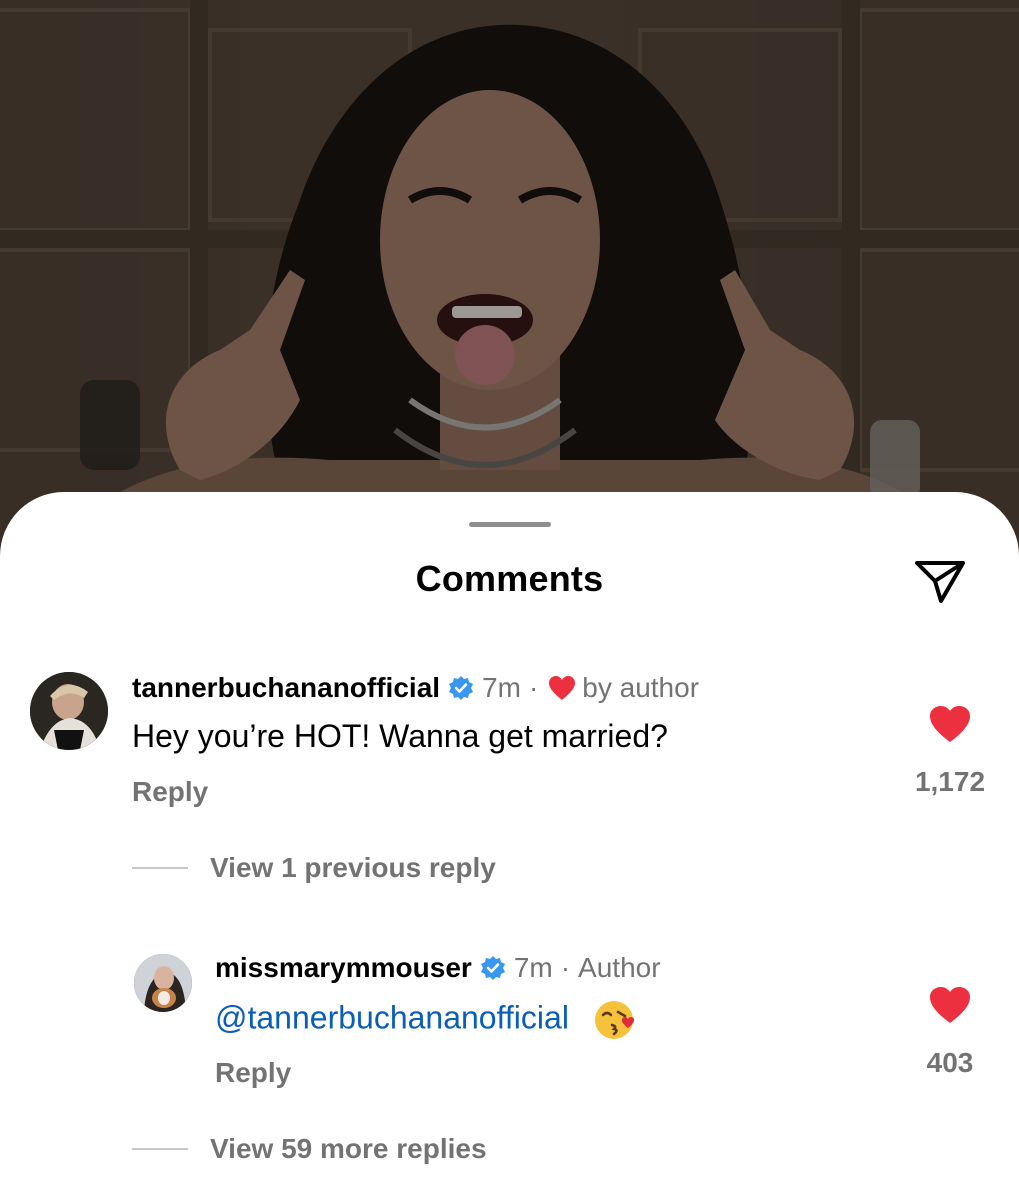 The height and width of the screenshot is (1200, 1019). I want to click on view-replies-button: View 1 previous reply, so click(314, 868).